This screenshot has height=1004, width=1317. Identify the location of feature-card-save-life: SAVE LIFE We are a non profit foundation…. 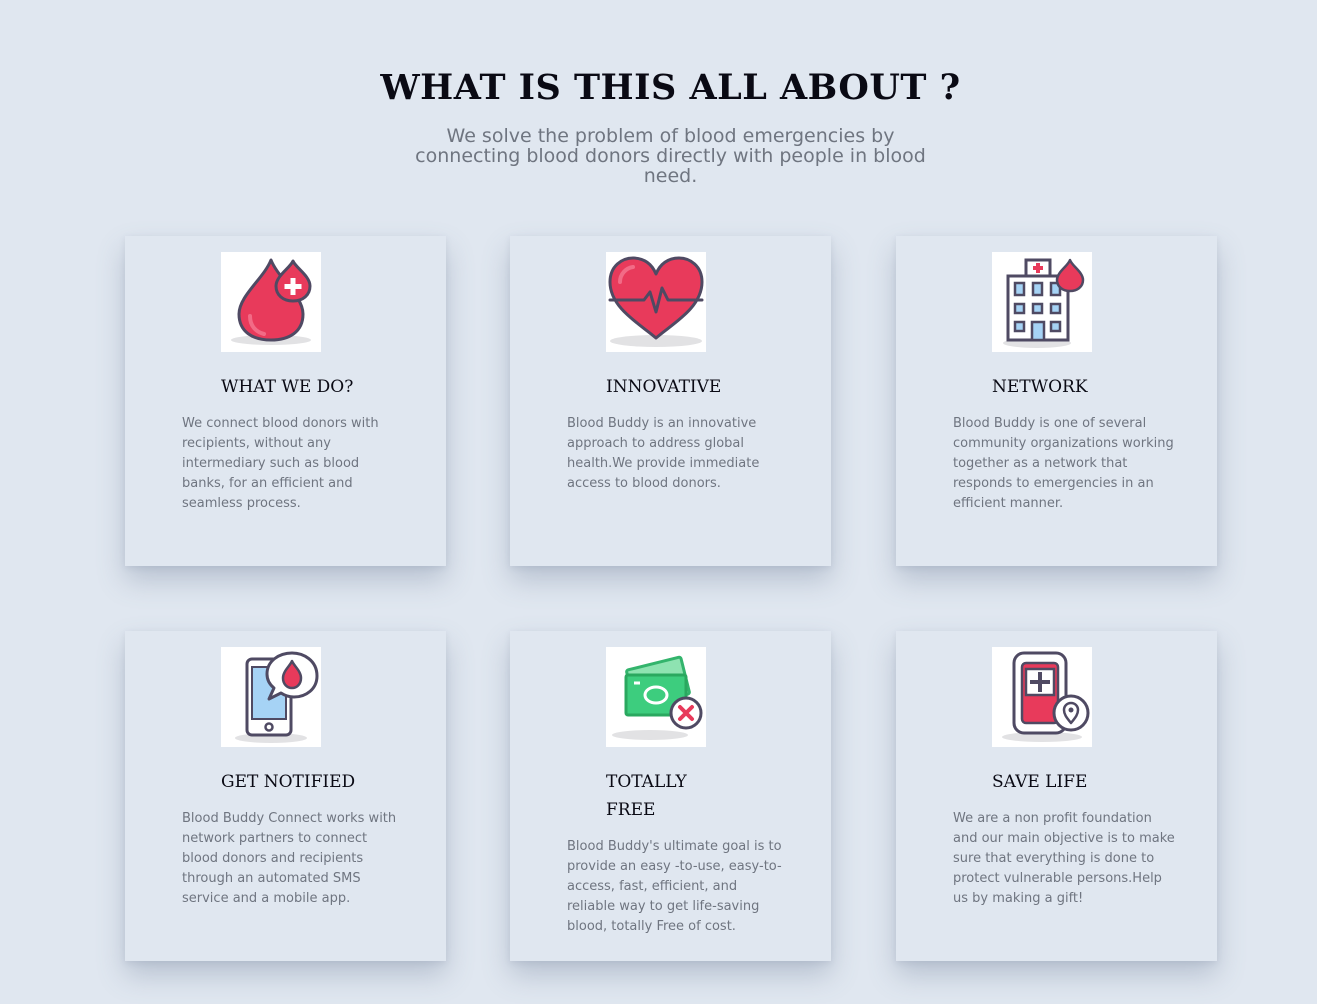
(1056, 796).